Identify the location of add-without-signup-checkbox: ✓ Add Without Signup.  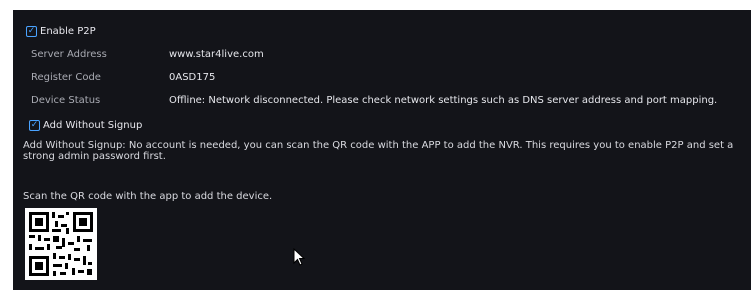
(85, 125).